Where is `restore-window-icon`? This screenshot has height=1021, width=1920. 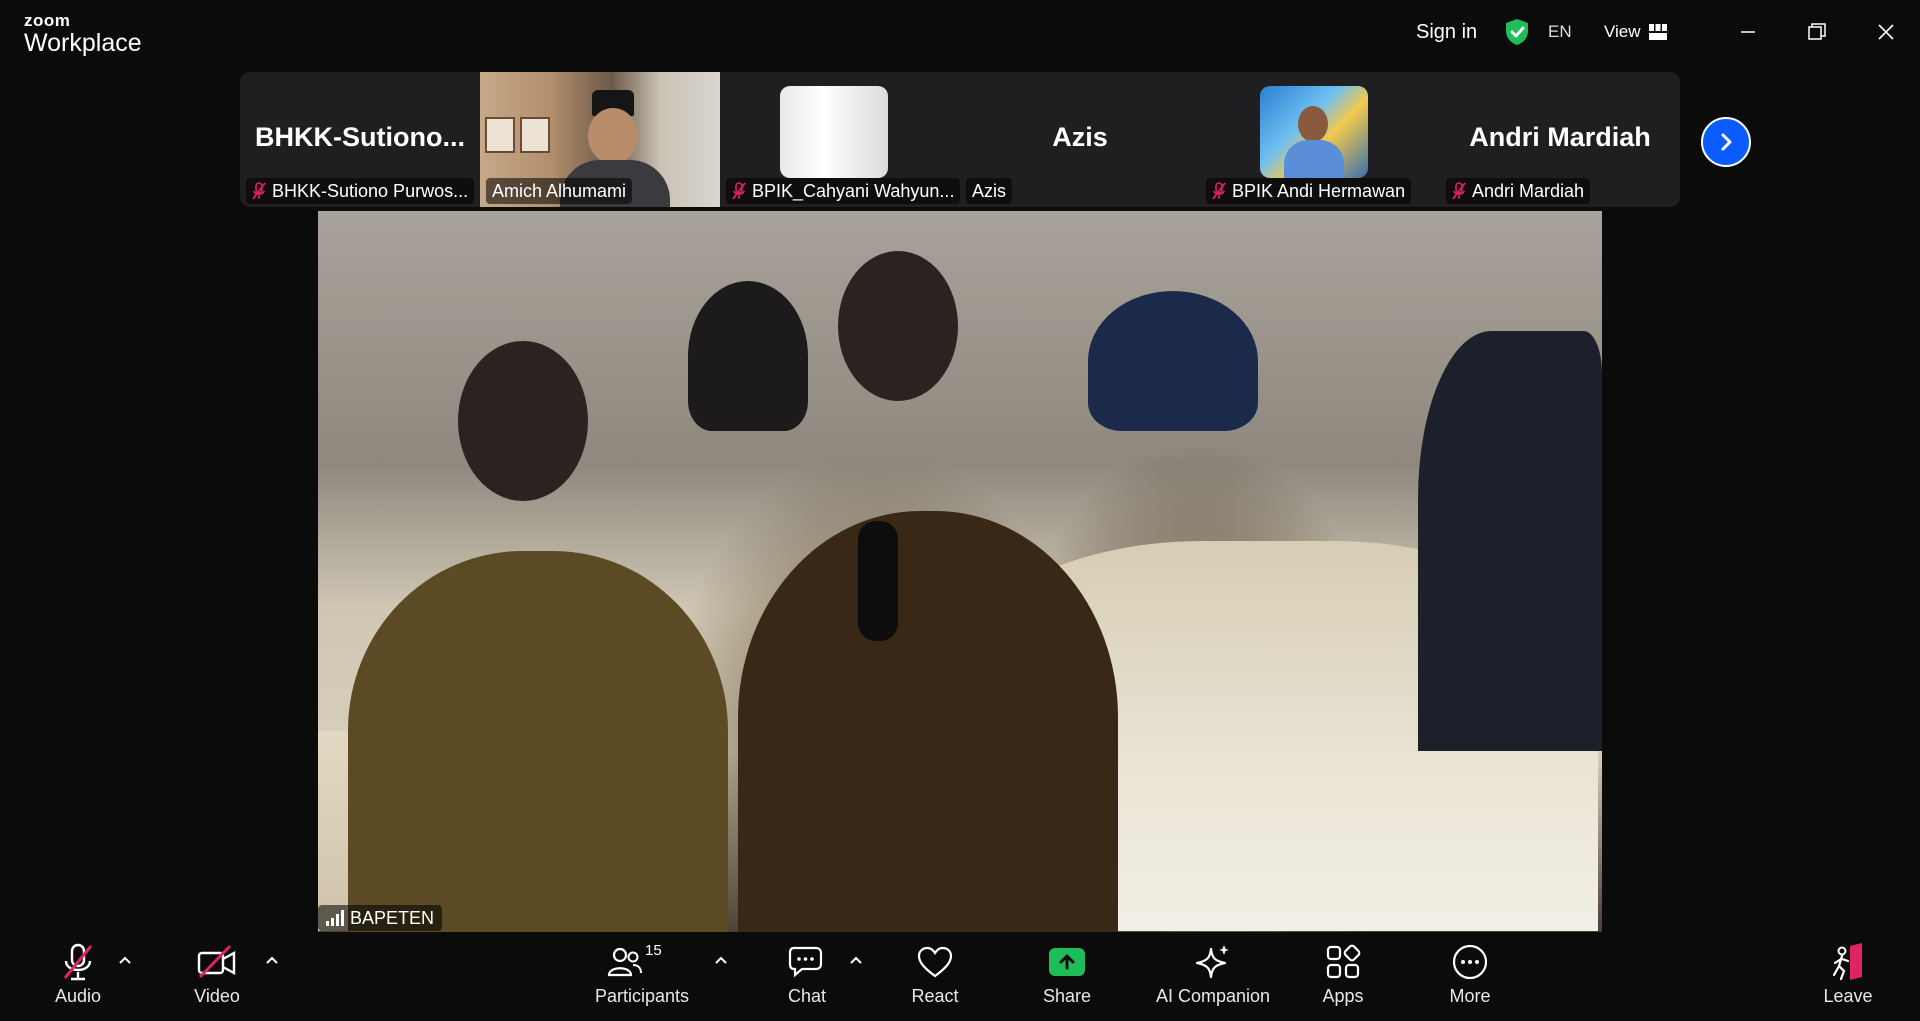
restore-window-icon is located at coordinates (1817, 32).